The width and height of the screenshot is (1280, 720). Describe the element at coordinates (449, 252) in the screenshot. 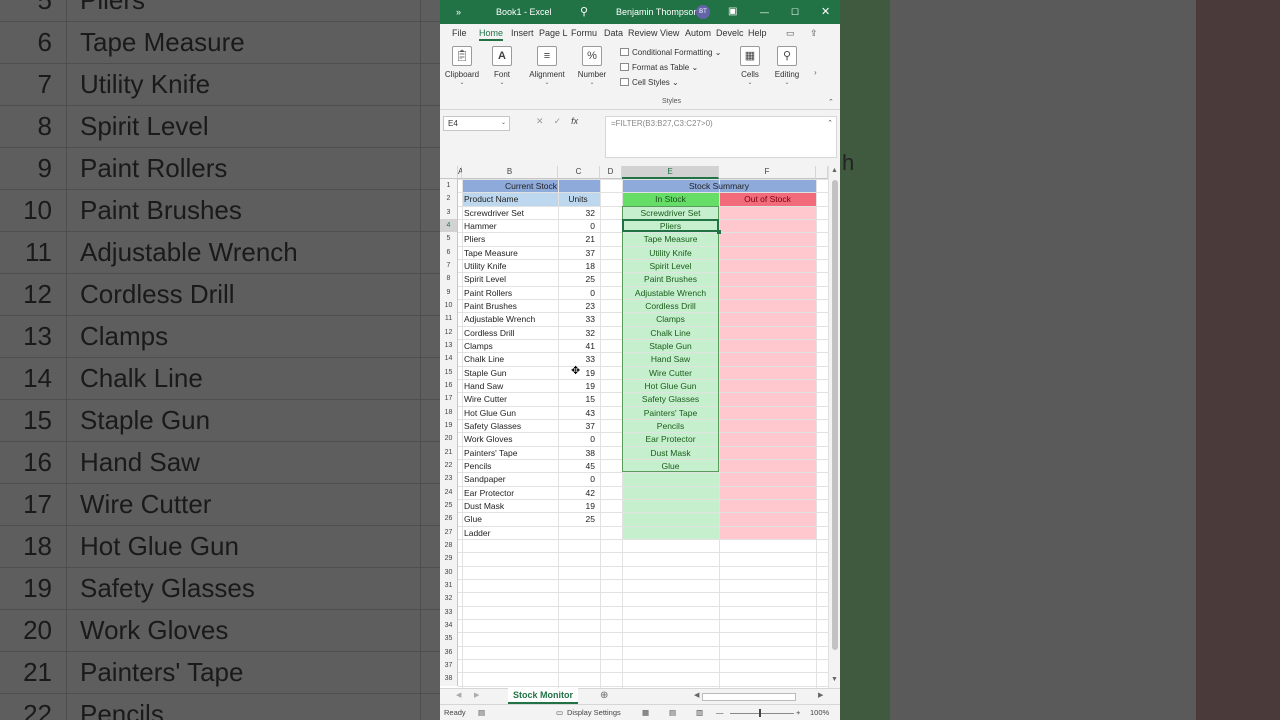

I see `row-header: 6` at that location.